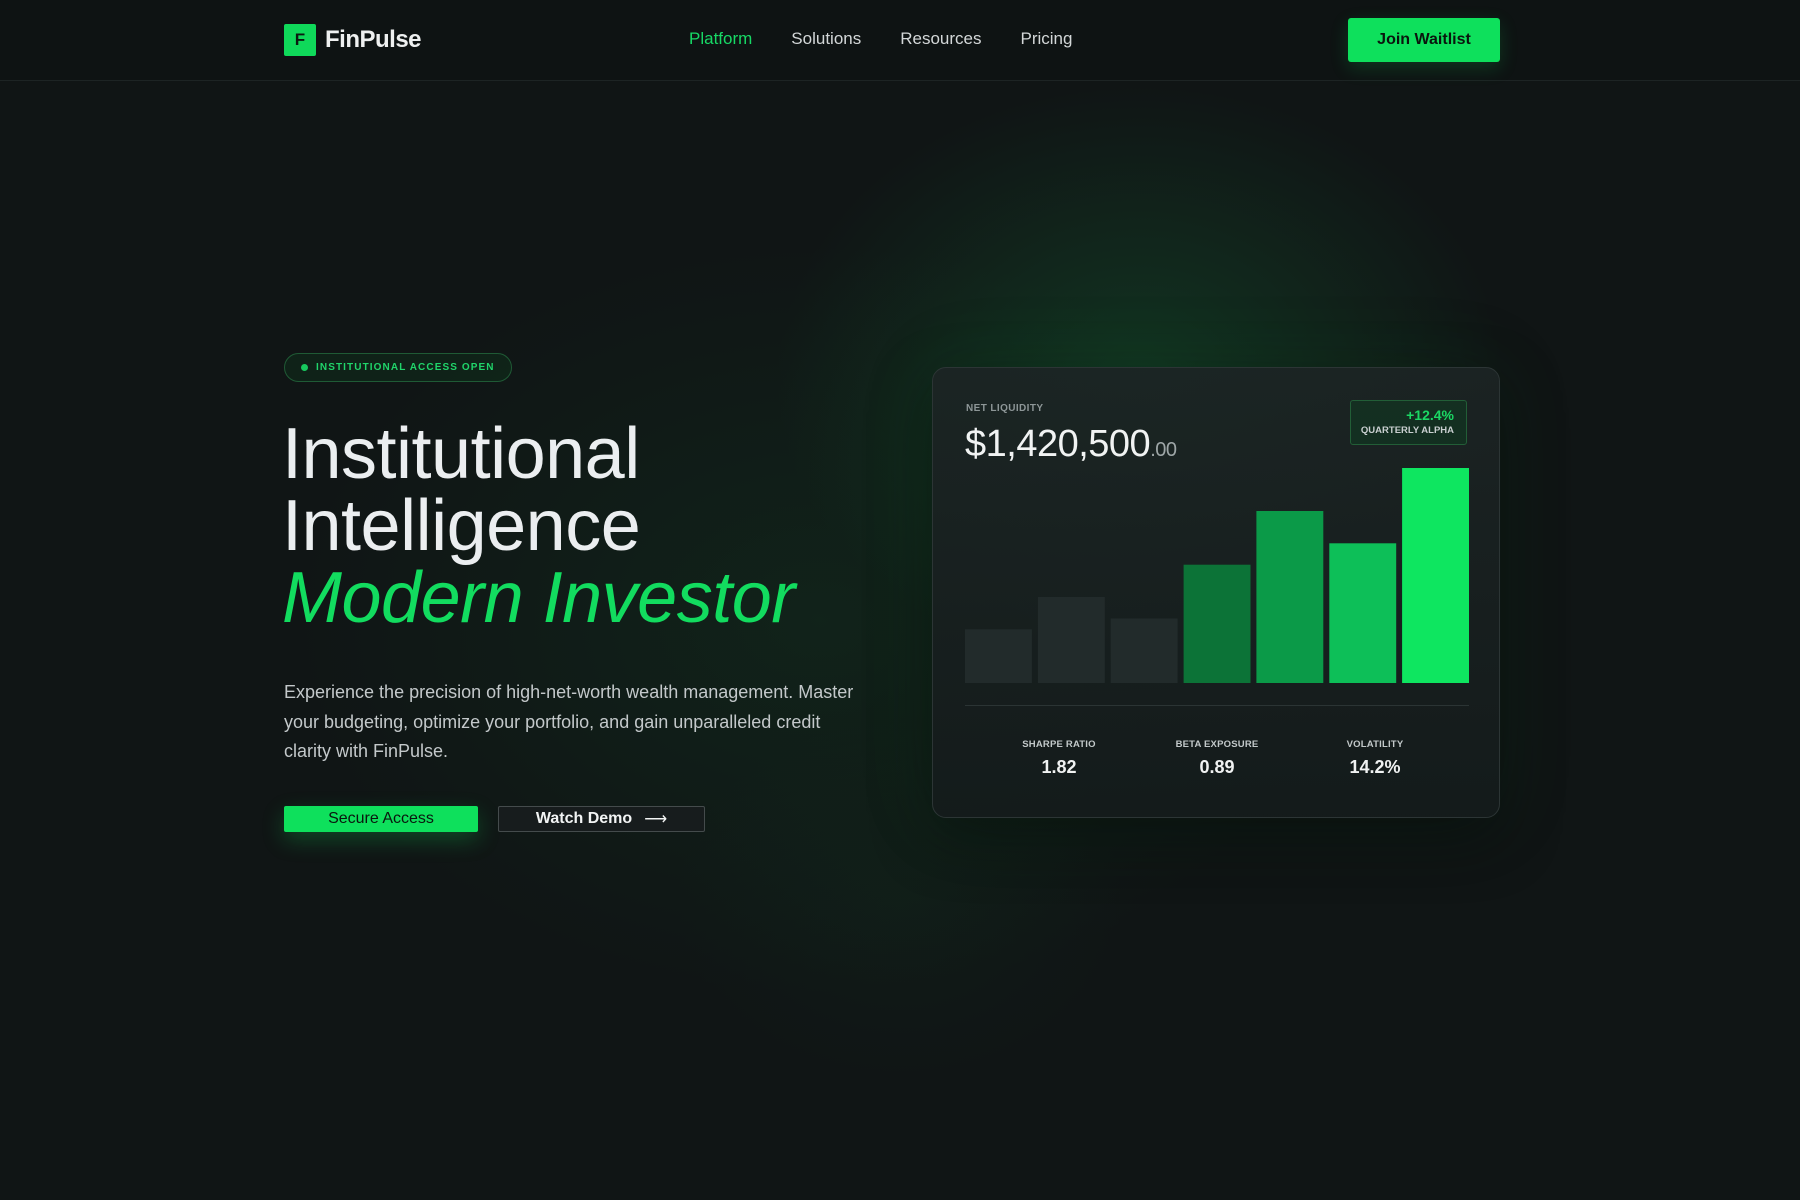 Image resolution: width=1800 pixels, height=1200 pixels. What do you see at coordinates (1375, 767) in the screenshot?
I see `stat-value: 14.2%` at bounding box center [1375, 767].